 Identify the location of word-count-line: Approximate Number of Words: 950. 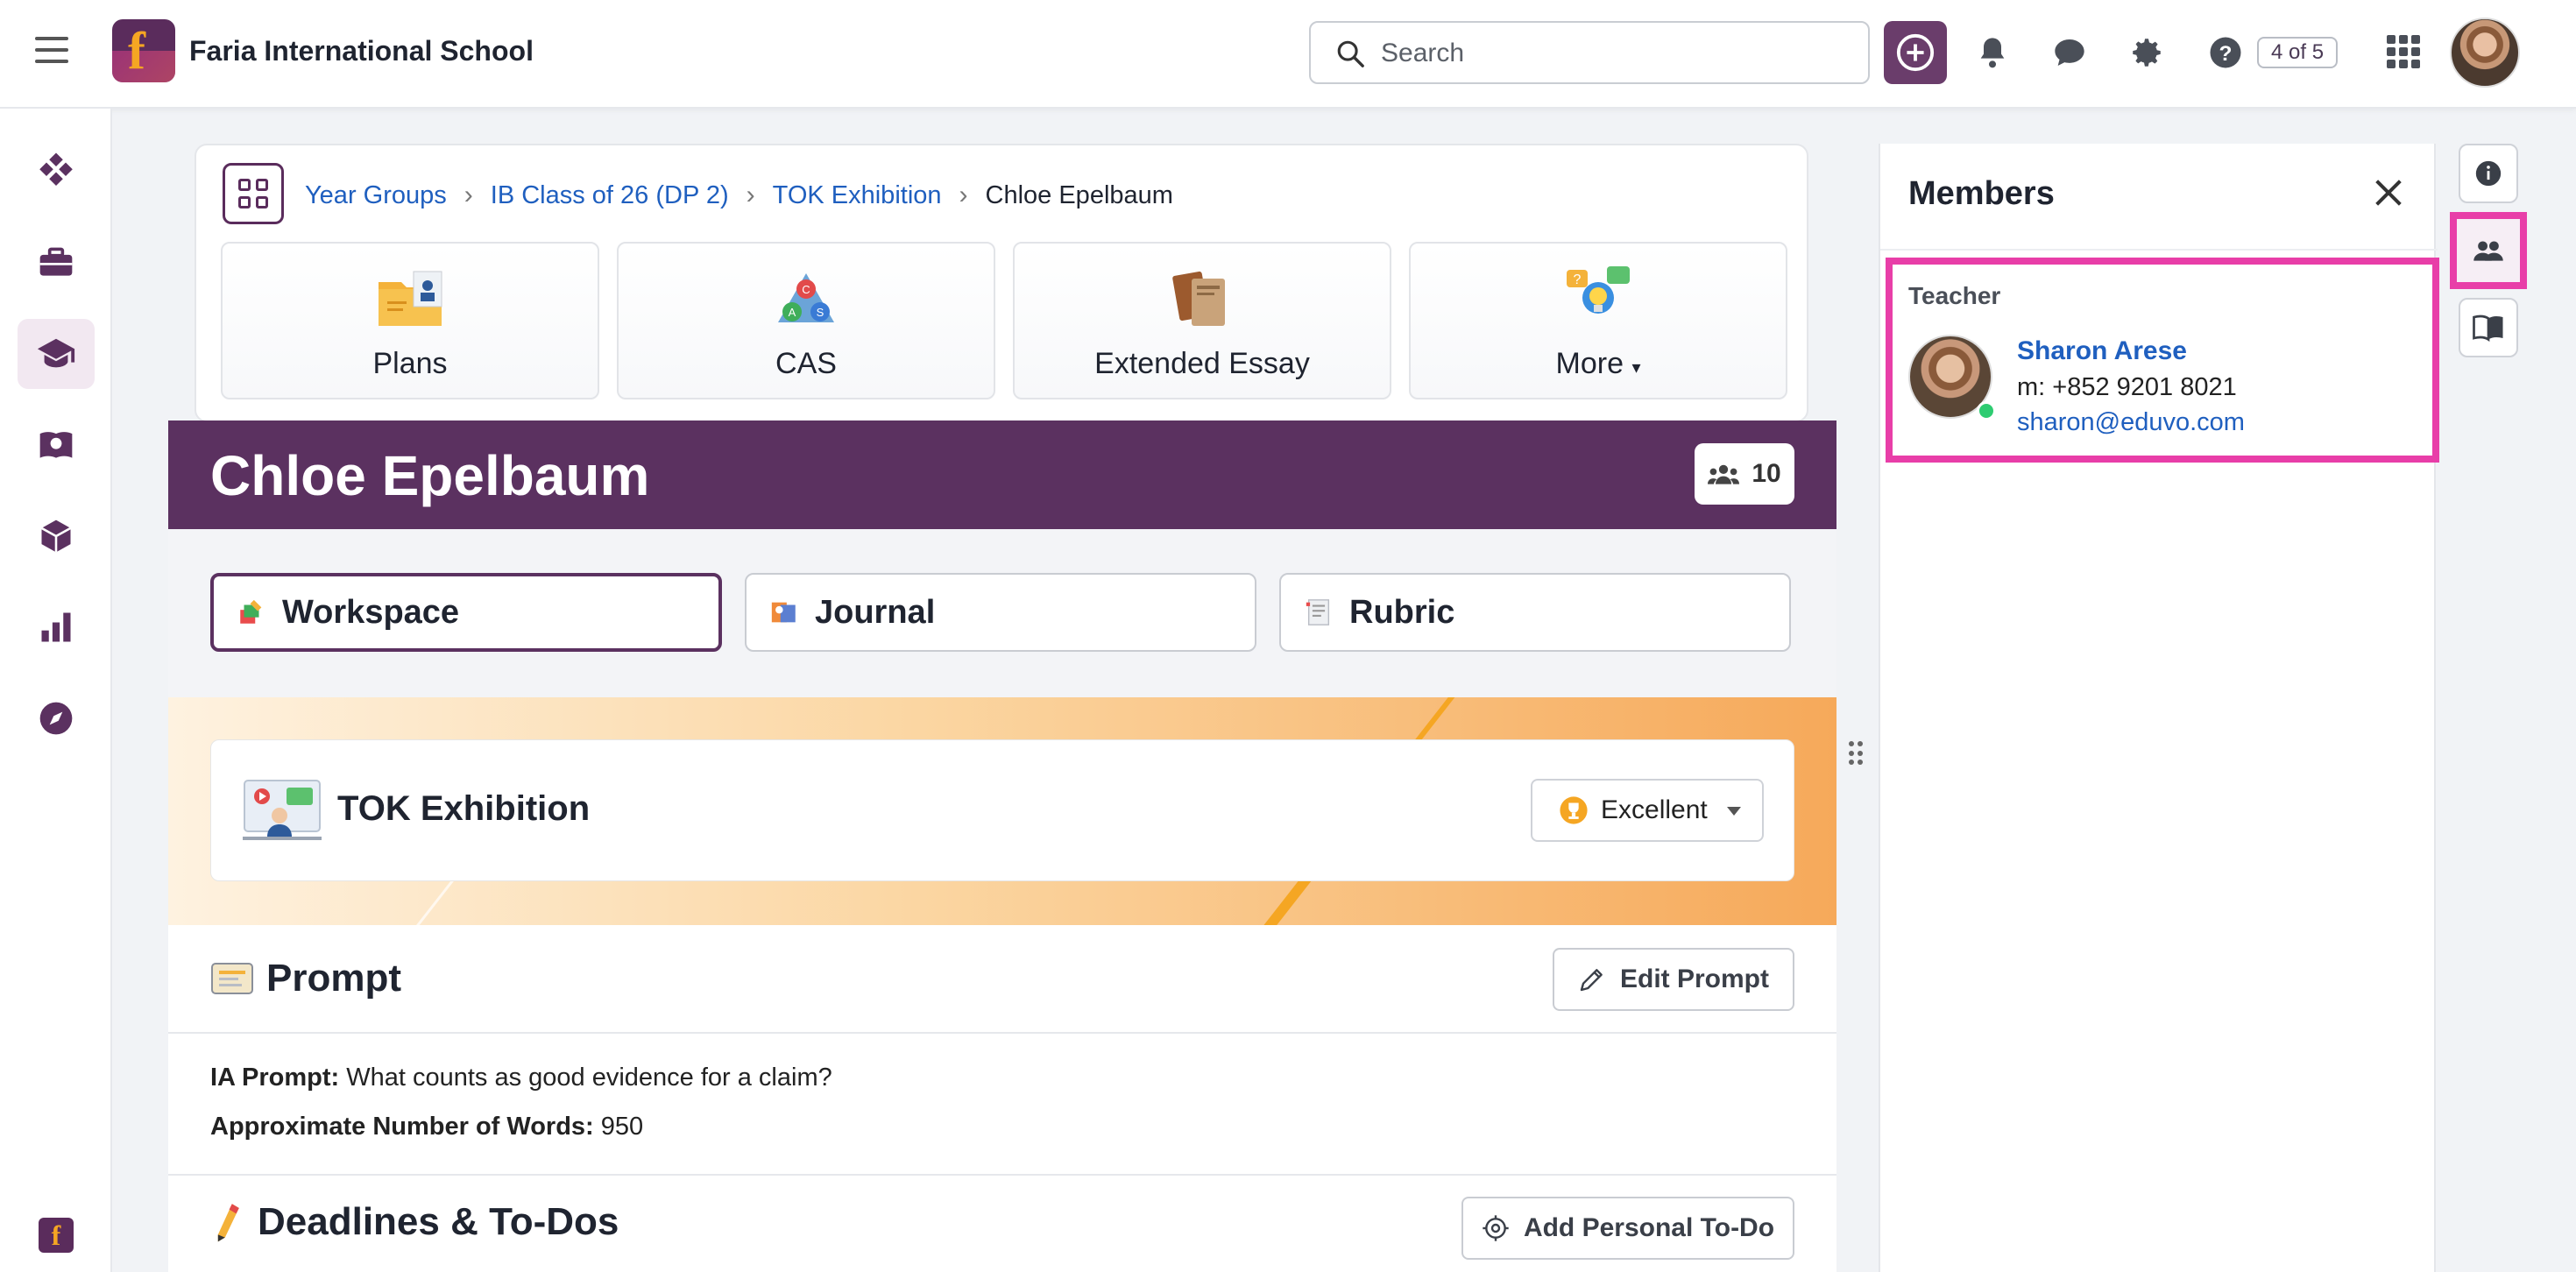
(426, 1127).